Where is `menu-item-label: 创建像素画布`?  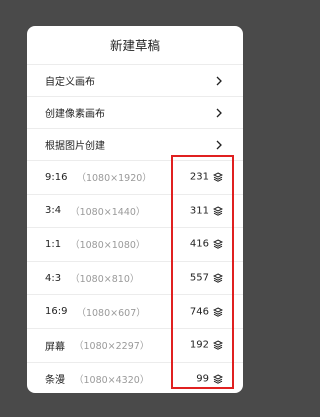 menu-item-label: 创建像素画布 is located at coordinates (75, 114).